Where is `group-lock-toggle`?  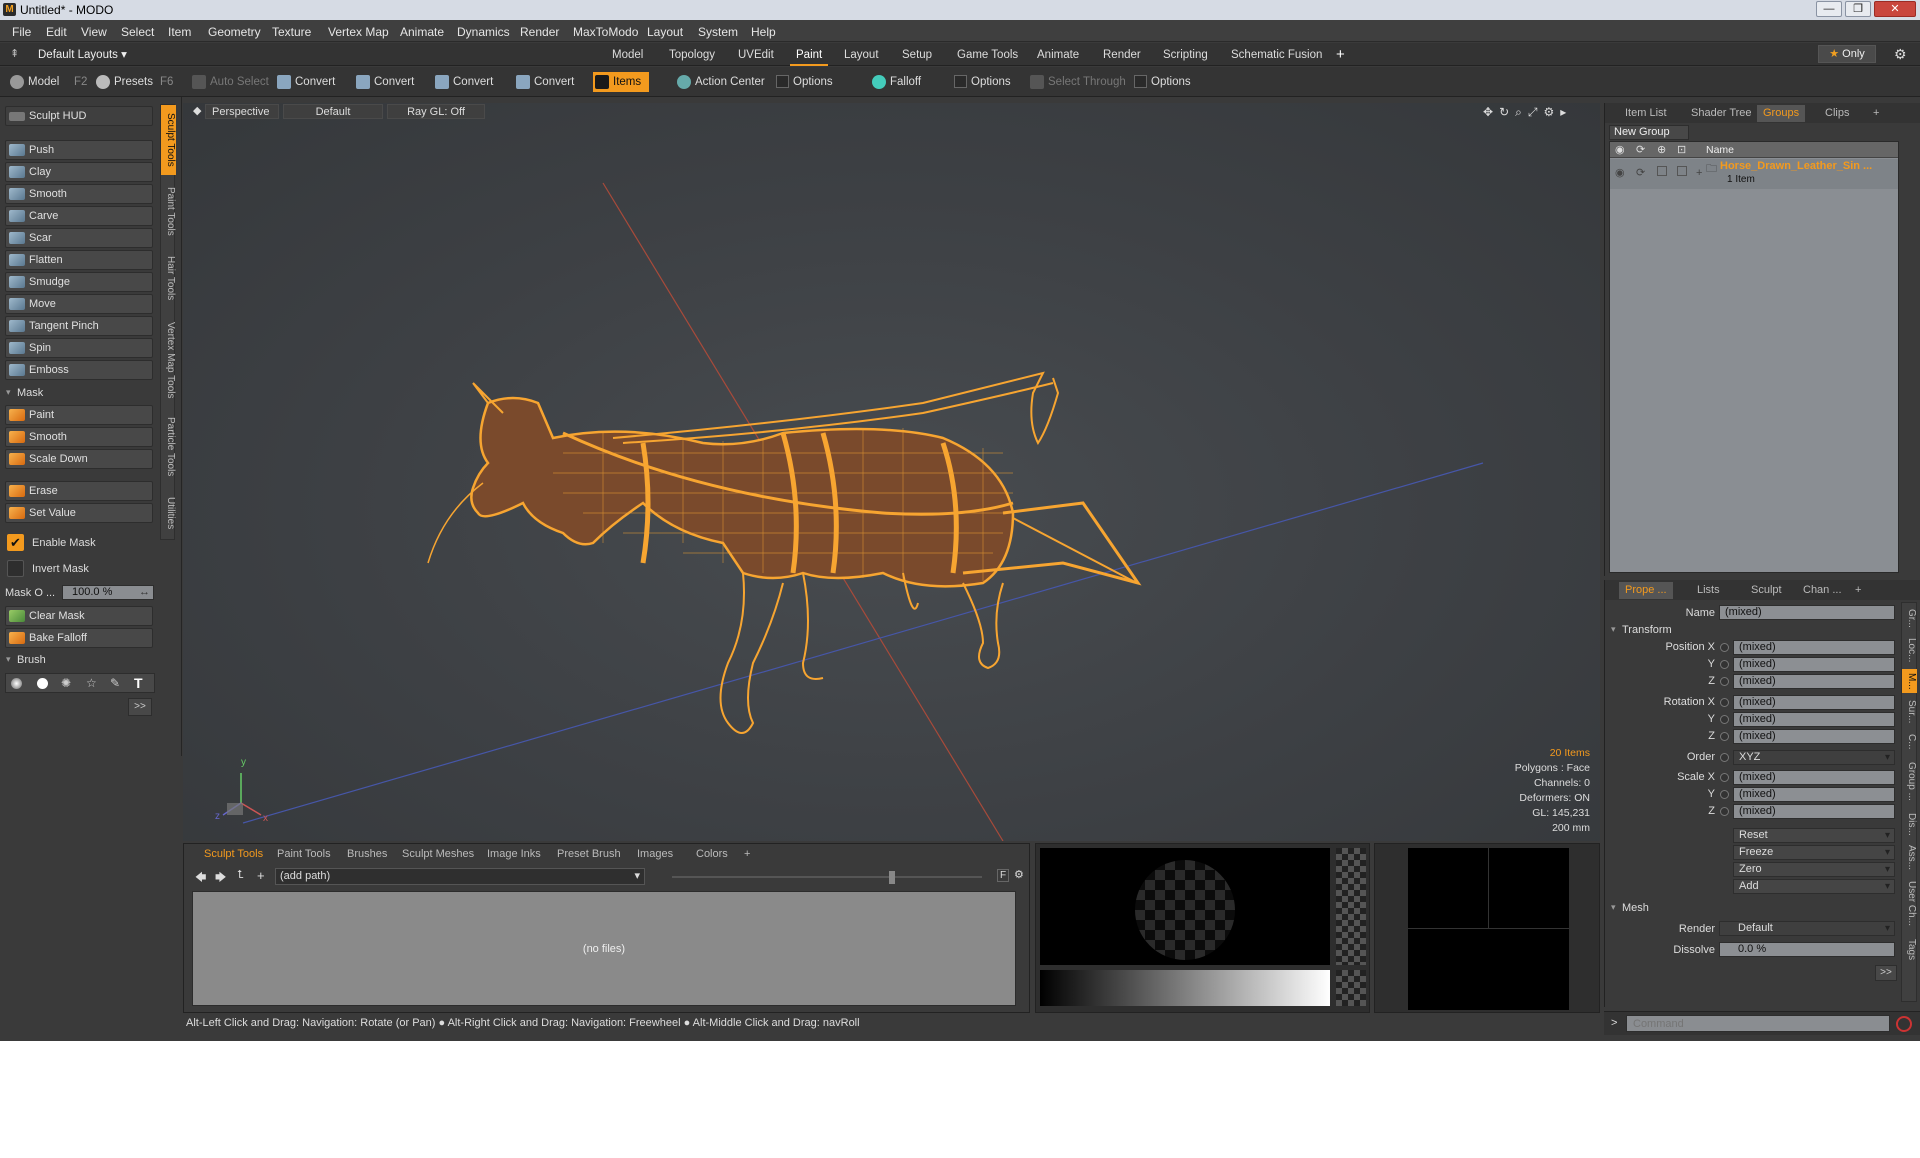 group-lock-toggle is located at coordinates (1662, 171).